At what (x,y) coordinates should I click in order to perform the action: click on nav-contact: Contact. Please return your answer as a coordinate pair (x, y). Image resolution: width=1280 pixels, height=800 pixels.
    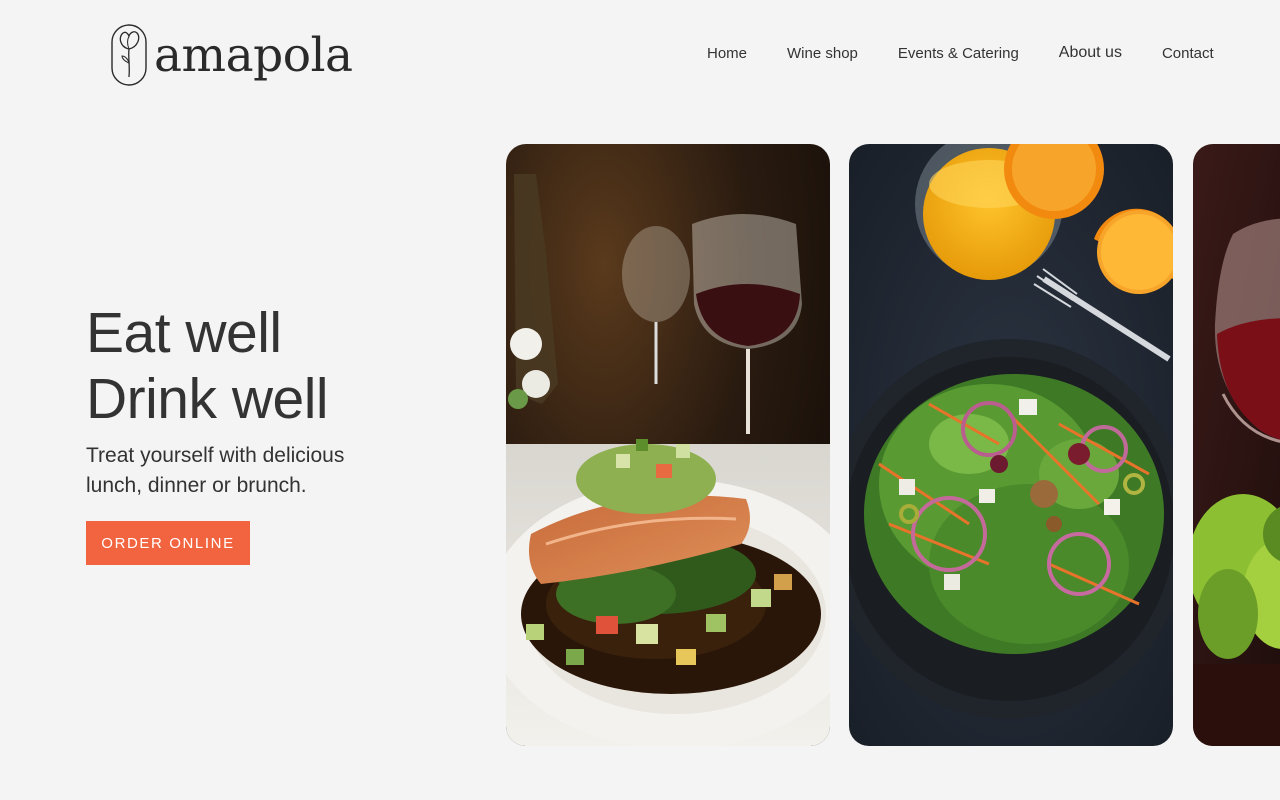
    Looking at the image, I should click on (1188, 53).